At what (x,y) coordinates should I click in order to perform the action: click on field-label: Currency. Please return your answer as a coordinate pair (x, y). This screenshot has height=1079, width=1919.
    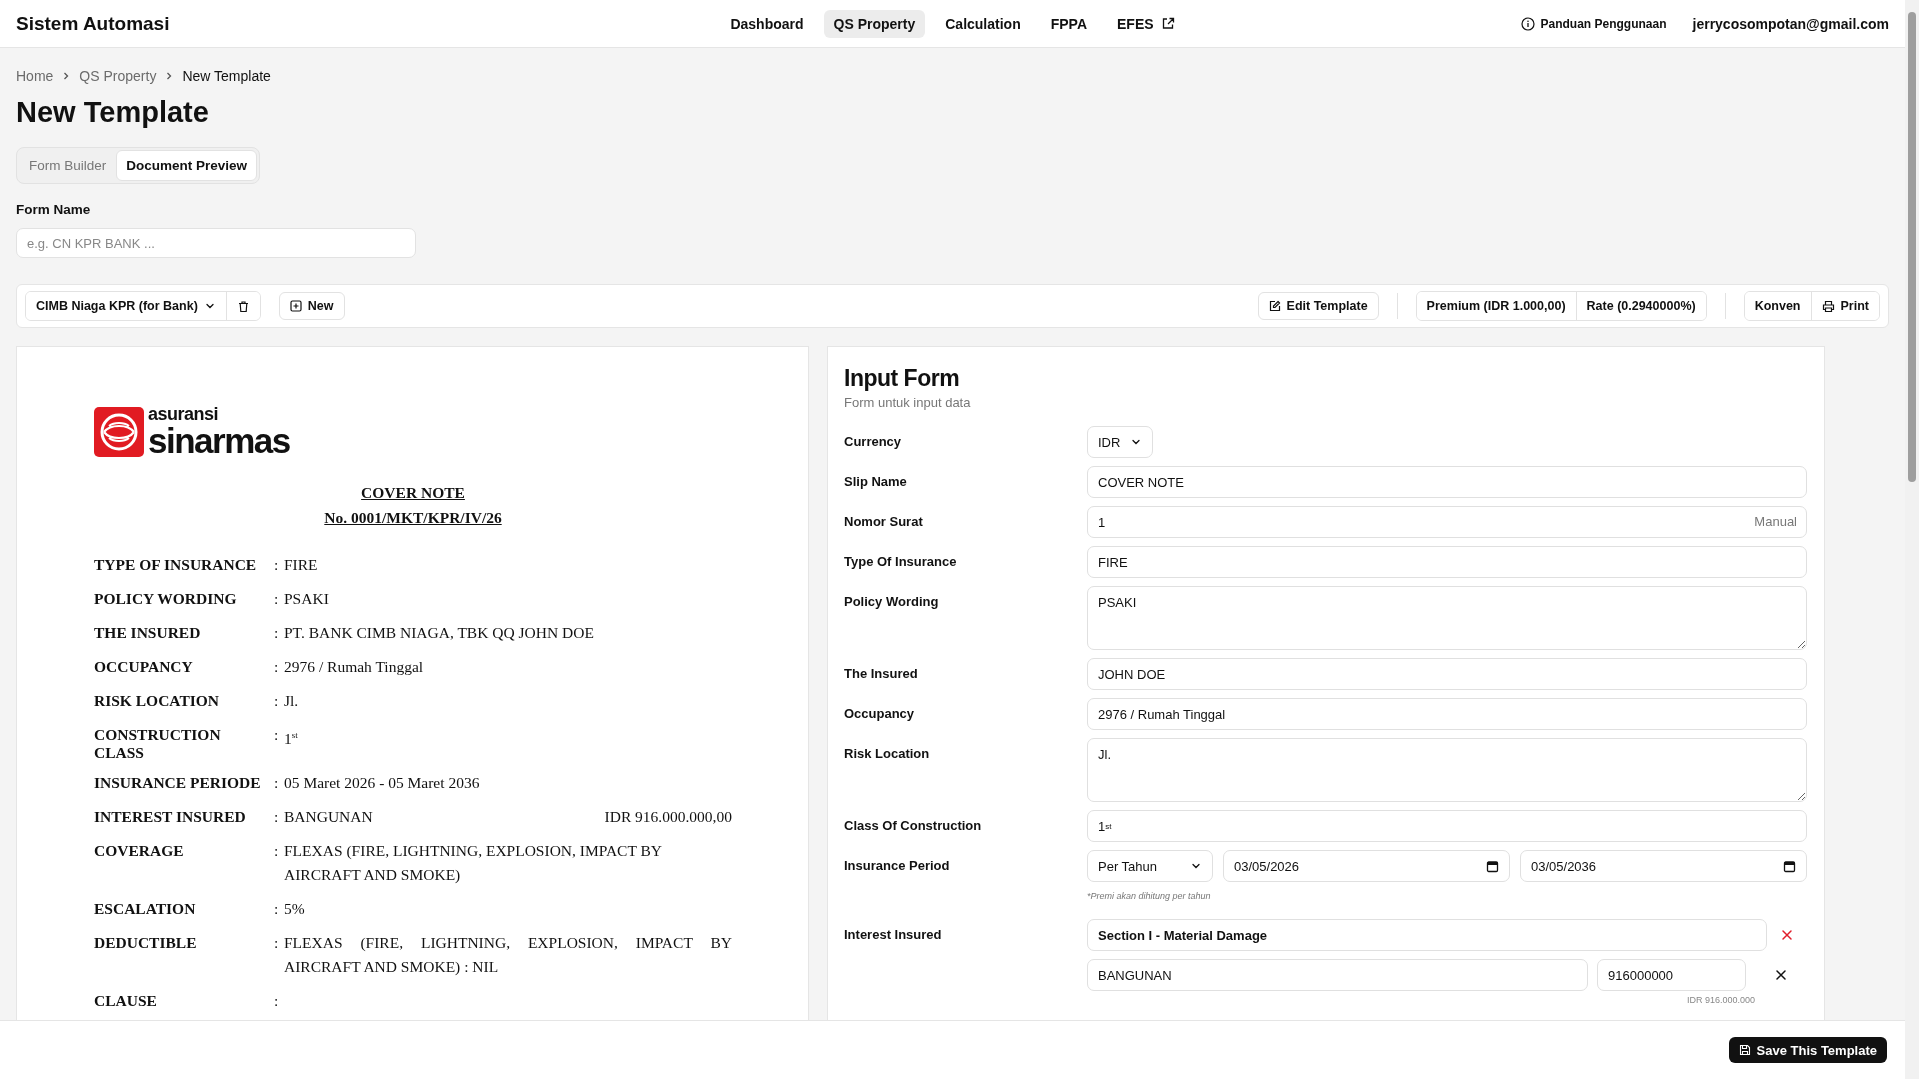
    Looking at the image, I should click on (873, 442).